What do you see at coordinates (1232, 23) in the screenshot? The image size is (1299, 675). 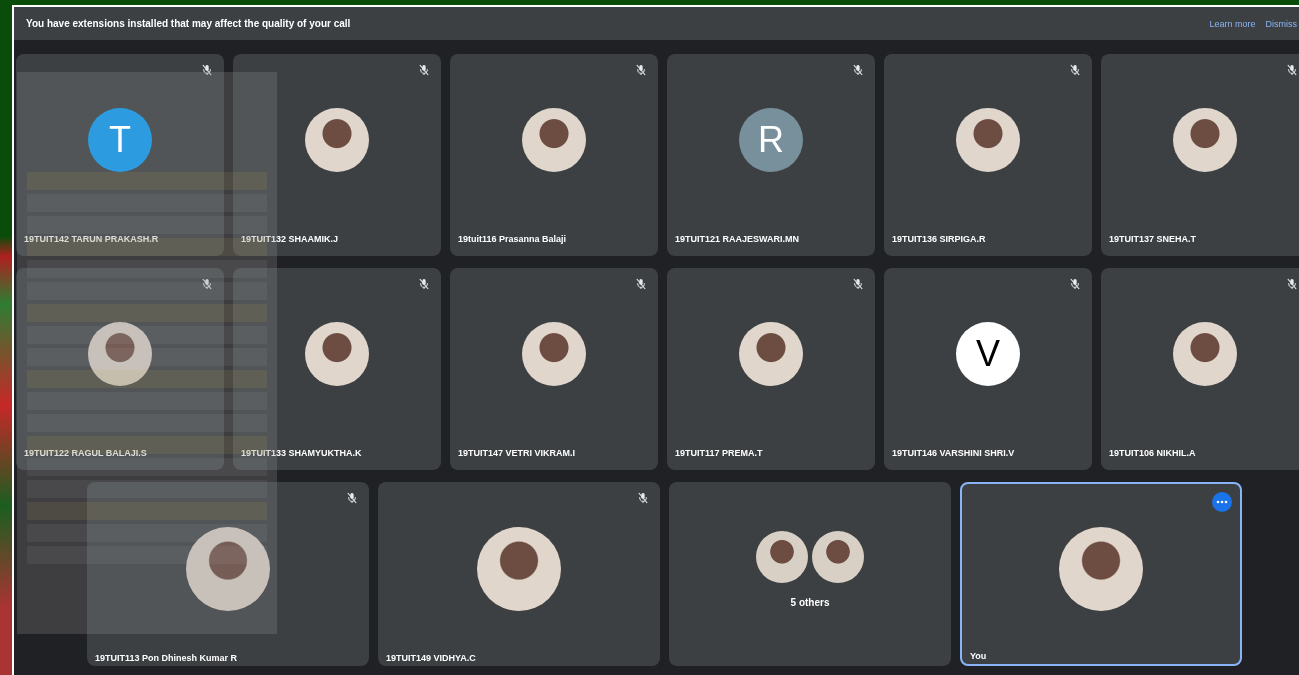 I see `banner-link: Learn more` at bounding box center [1232, 23].